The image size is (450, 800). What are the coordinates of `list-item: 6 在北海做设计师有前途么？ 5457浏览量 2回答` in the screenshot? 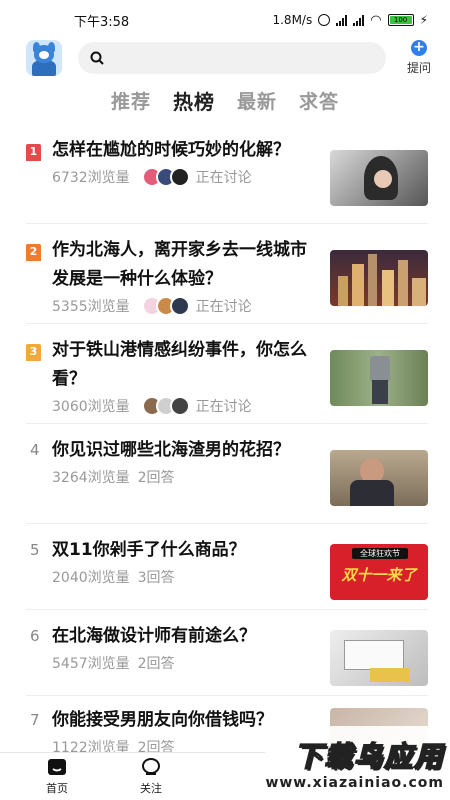 It's located at (227, 653).